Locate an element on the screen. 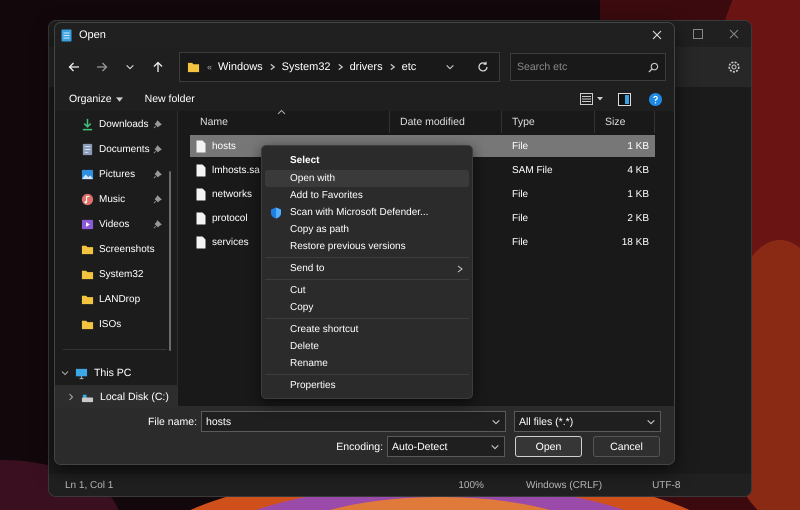  file-name: lmhosts.sa is located at coordinates (236, 170).